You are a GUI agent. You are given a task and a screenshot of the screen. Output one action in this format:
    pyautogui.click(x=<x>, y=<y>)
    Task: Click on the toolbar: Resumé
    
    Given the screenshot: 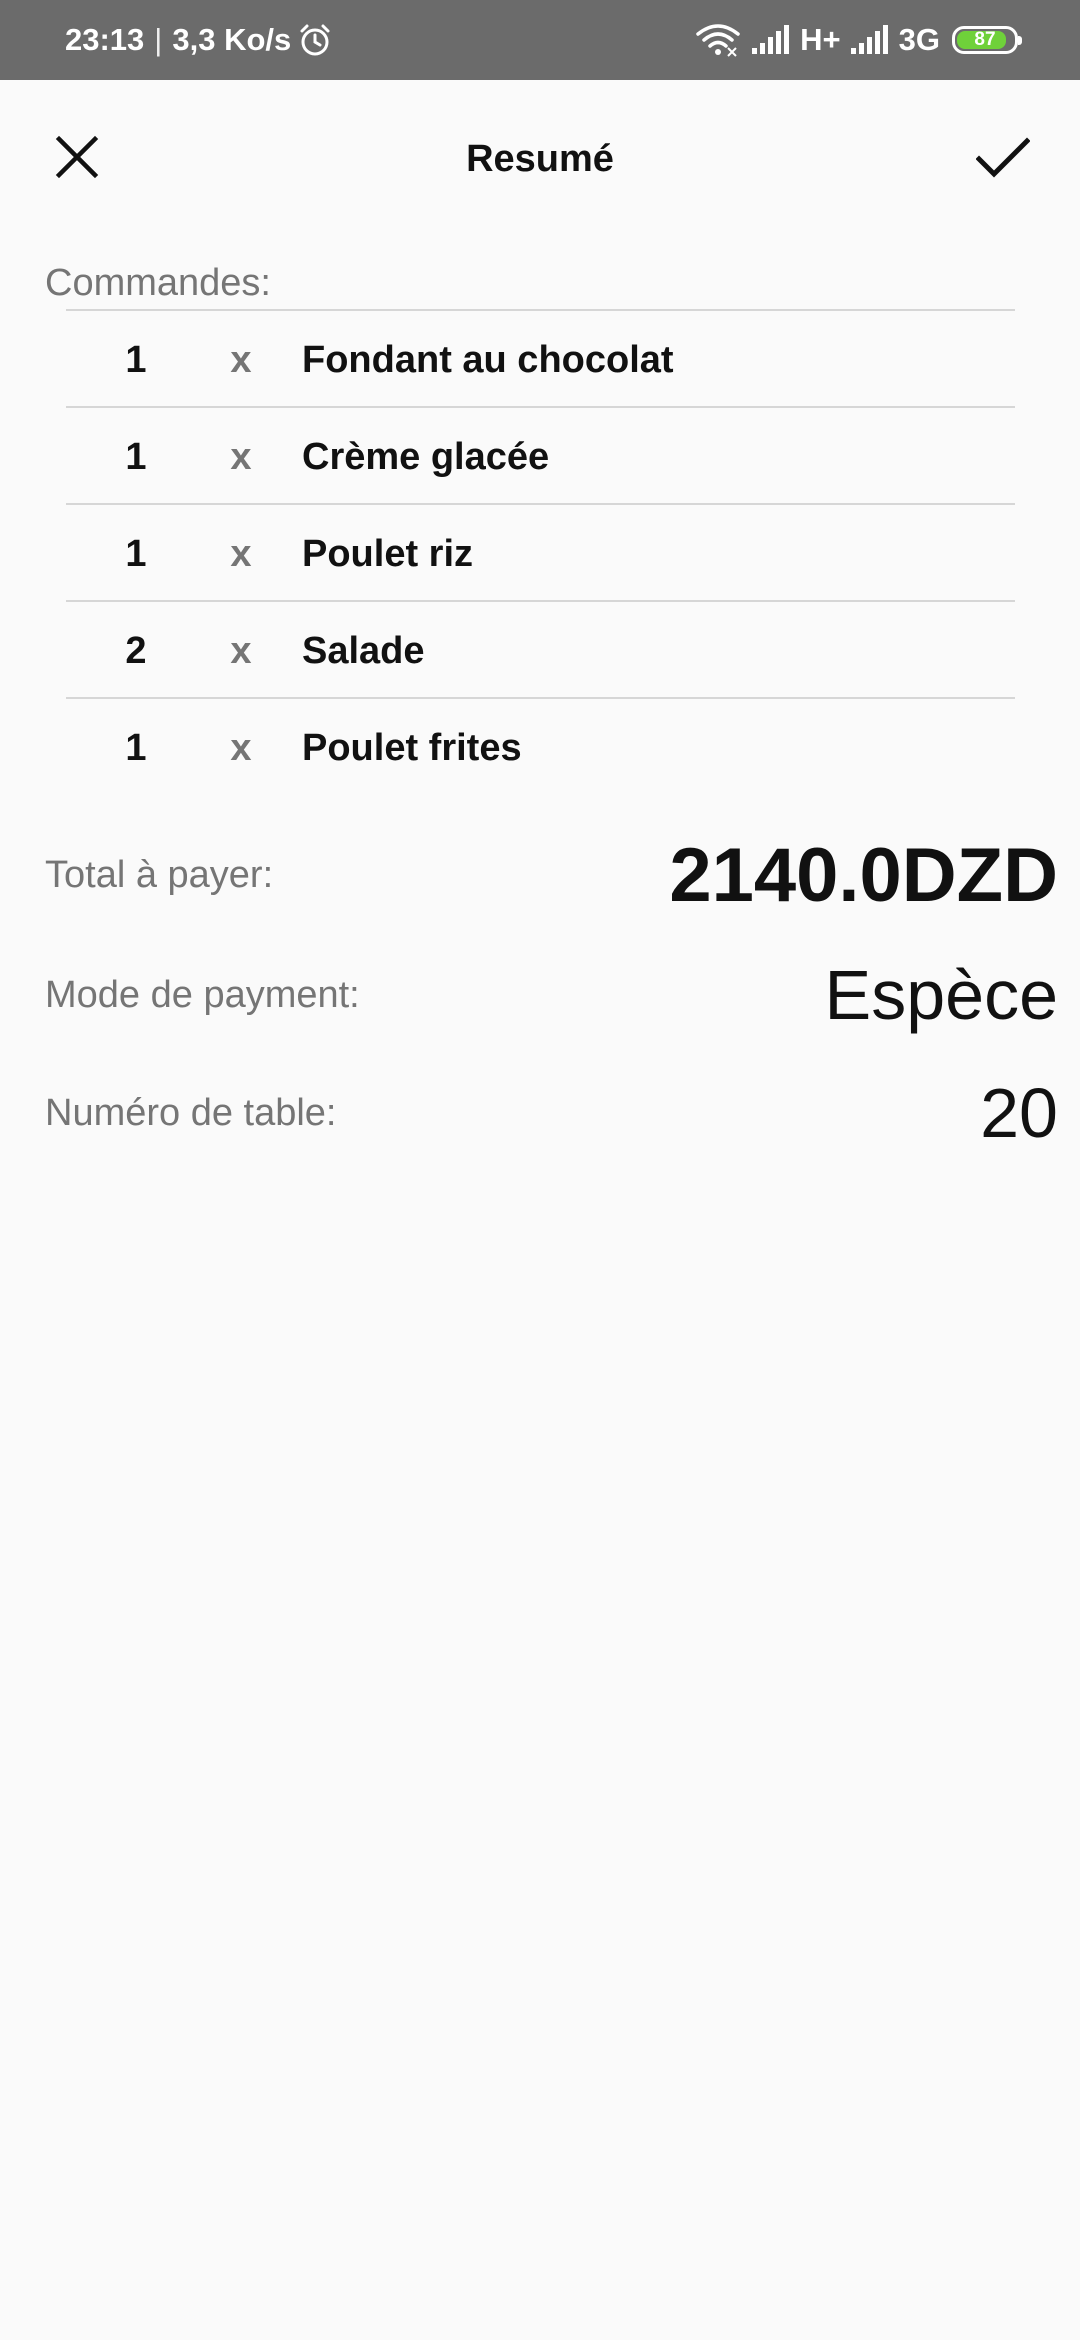 What is the action you would take?
    pyautogui.click(x=540, y=160)
    